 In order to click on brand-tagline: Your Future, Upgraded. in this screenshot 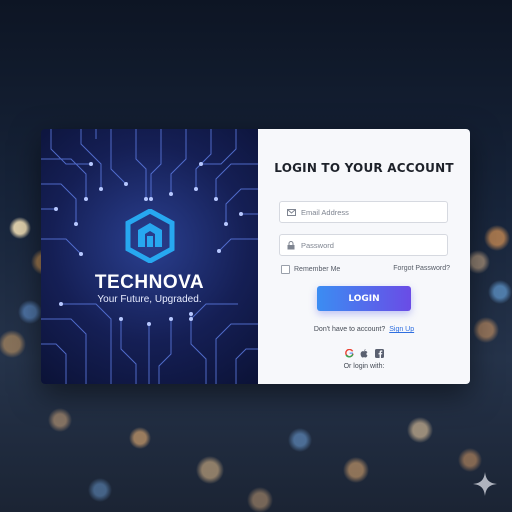, I will do `click(149, 299)`.